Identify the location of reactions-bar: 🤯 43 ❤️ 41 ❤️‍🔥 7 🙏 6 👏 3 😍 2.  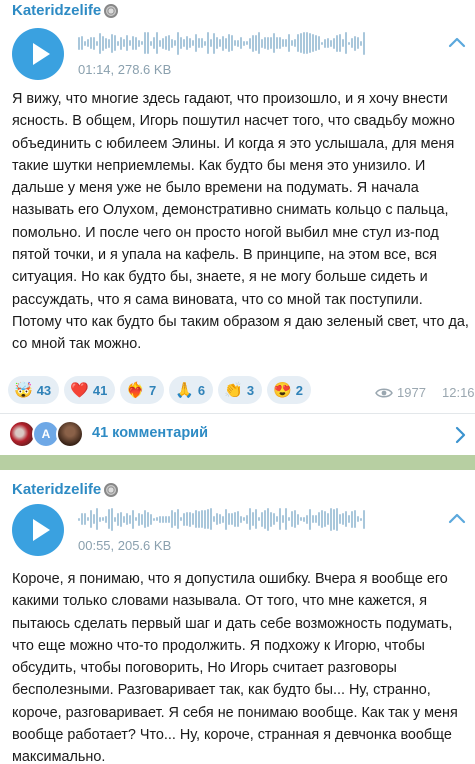
(159, 390).